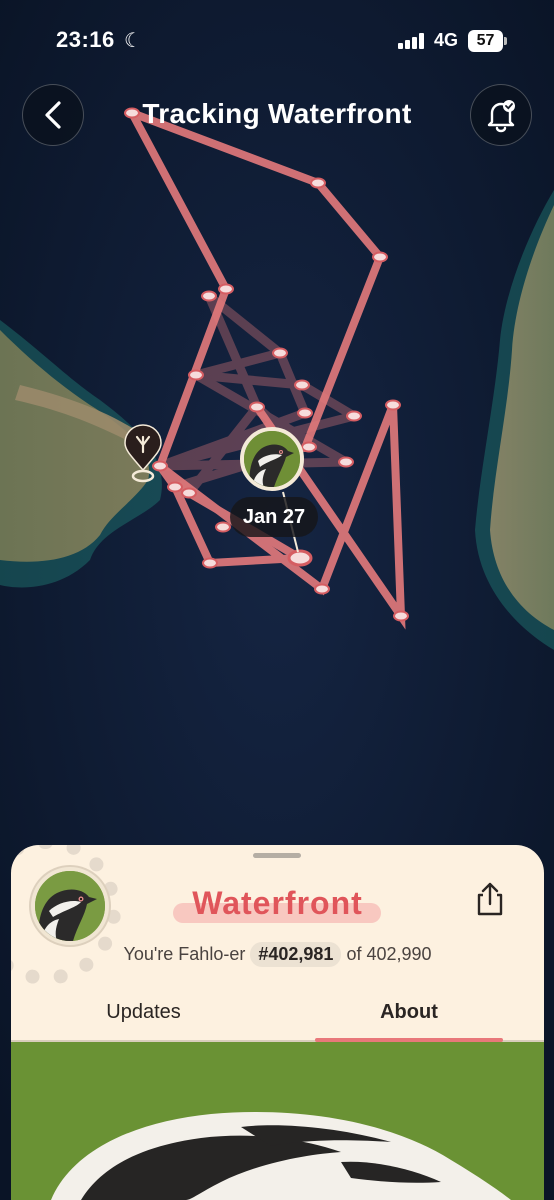 This screenshot has height=1200, width=554. I want to click on penguin-avatar-icon, so click(272, 459).